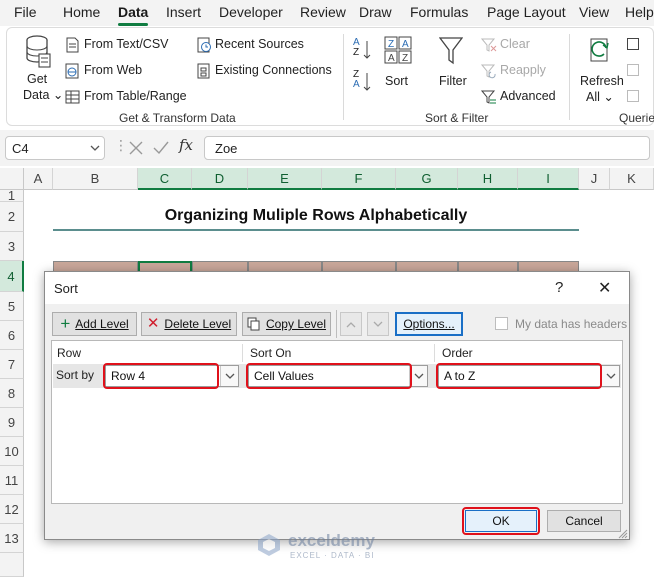 The height and width of the screenshot is (577, 654). I want to click on recent-sources-button: Recent Sources, so click(260, 45).